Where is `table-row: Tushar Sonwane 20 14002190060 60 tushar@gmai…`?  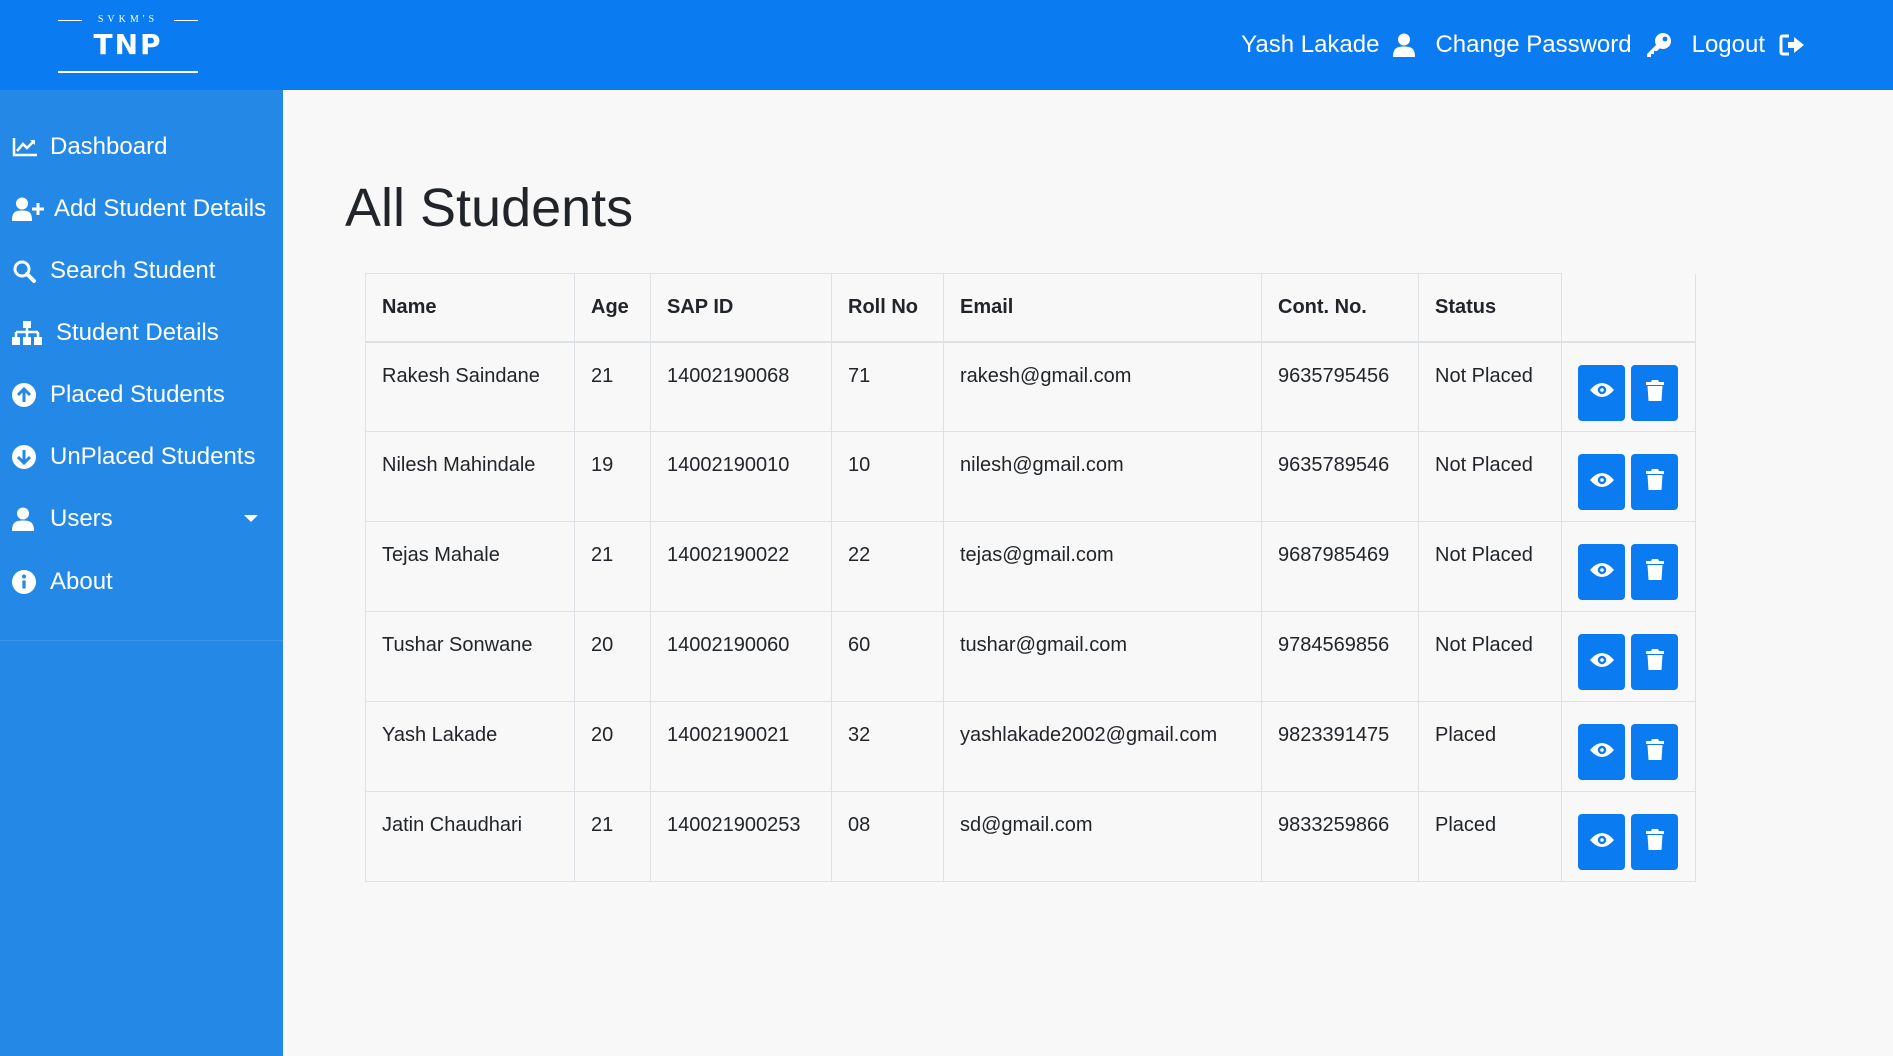
table-row: Tushar Sonwane 20 14002190060 60 tushar@gmai… is located at coordinates (1030, 656).